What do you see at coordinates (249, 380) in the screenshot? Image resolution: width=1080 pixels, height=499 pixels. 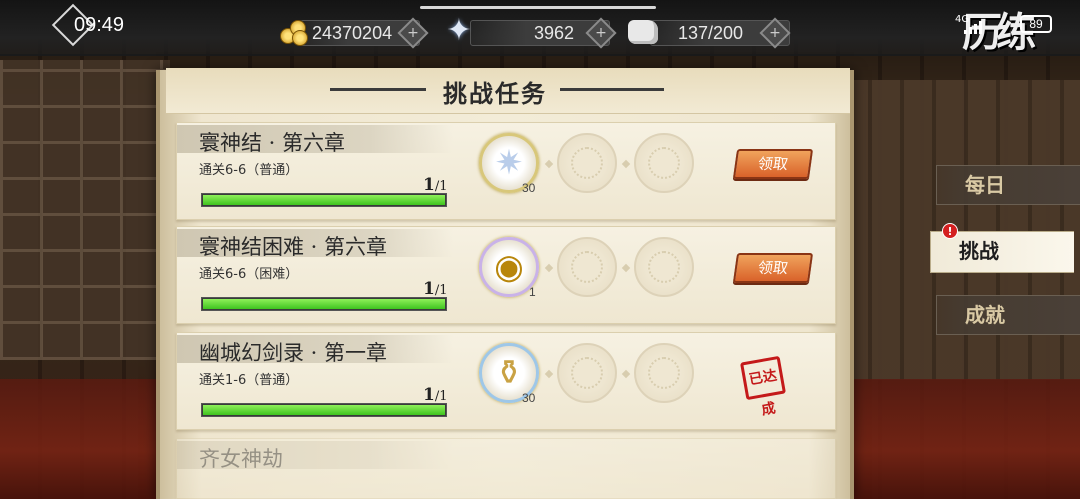 I see `task-description: 通关1-6（普通）` at bounding box center [249, 380].